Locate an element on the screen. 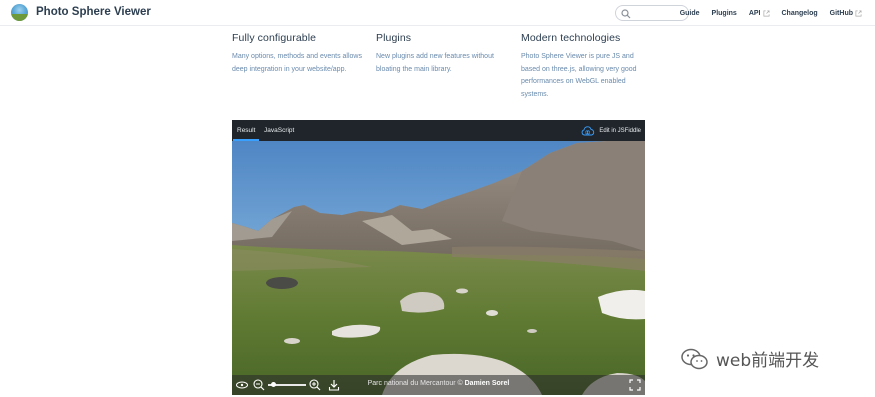 The width and height of the screenshot is (875, 397). edit-in-jsfiddle-link: Edit in JSFiddle is located at coordinates (611, 130).